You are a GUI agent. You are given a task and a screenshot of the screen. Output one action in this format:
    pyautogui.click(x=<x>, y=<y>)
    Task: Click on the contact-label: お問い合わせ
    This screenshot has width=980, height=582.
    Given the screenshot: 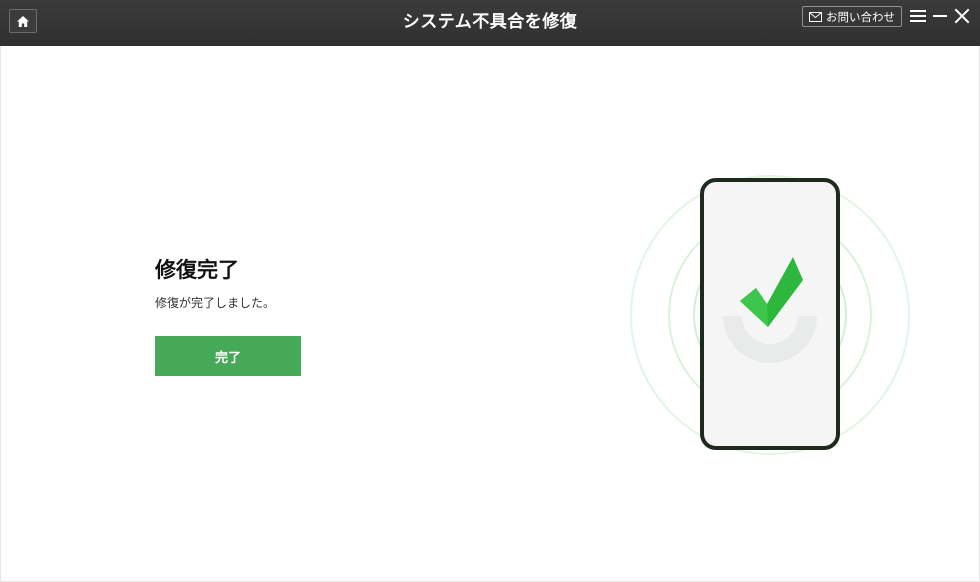 What is the action you would take?
    pyautogui.click(x=860, y=16)
    